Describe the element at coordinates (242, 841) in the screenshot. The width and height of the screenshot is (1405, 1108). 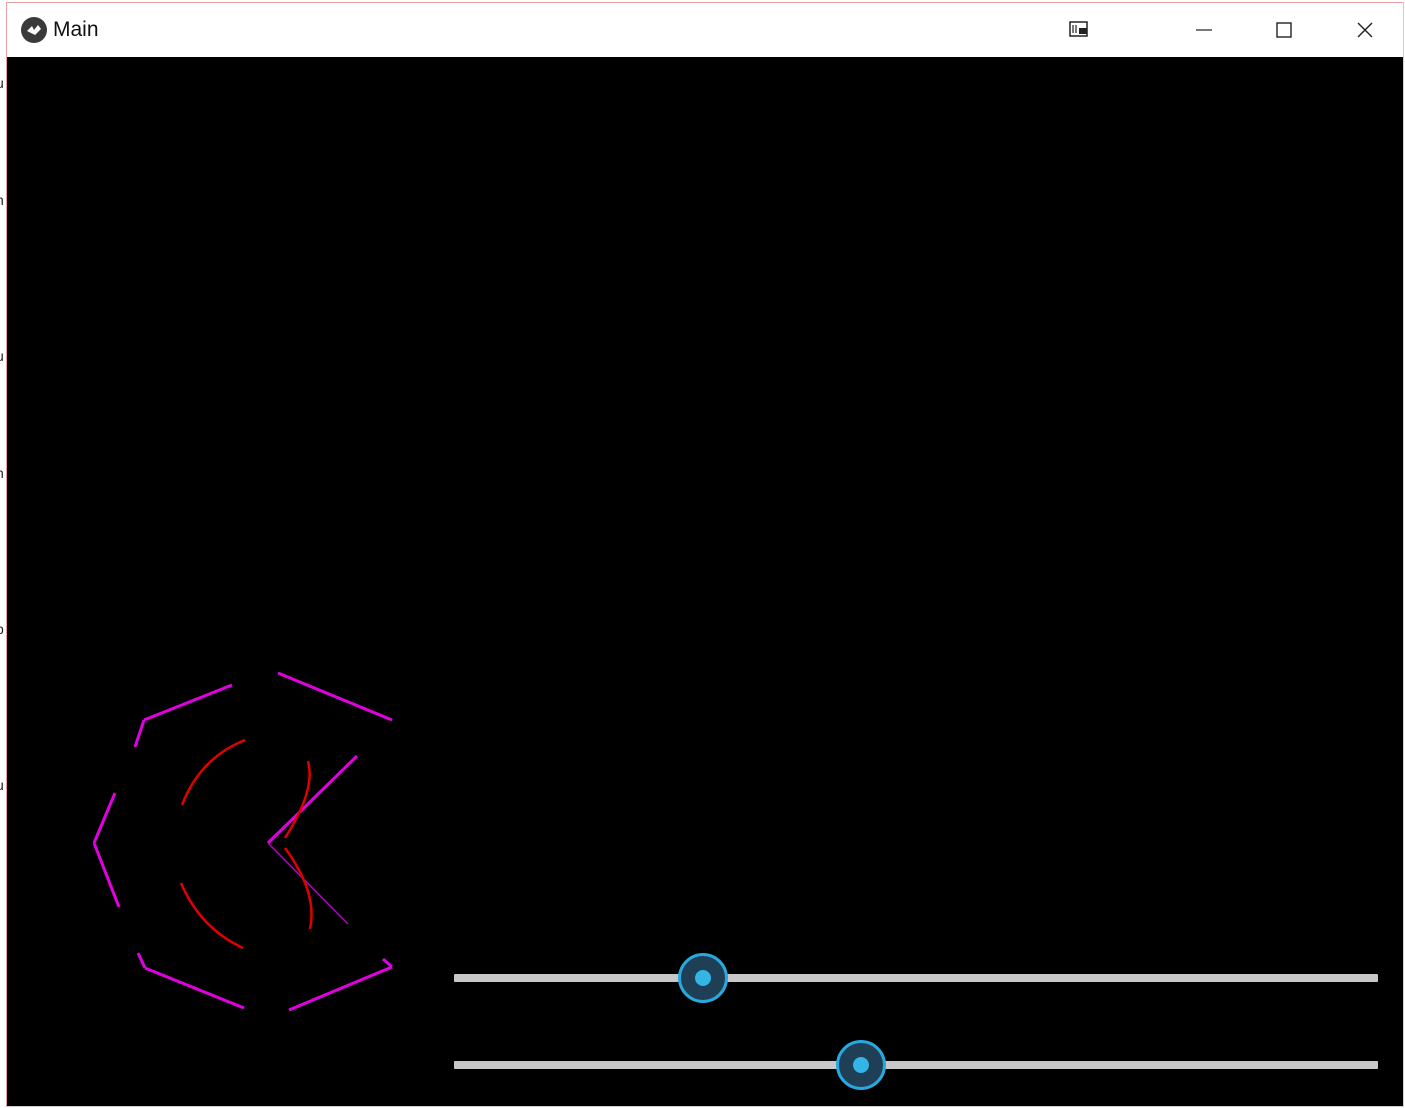
I see `shape-drawing` at that location.